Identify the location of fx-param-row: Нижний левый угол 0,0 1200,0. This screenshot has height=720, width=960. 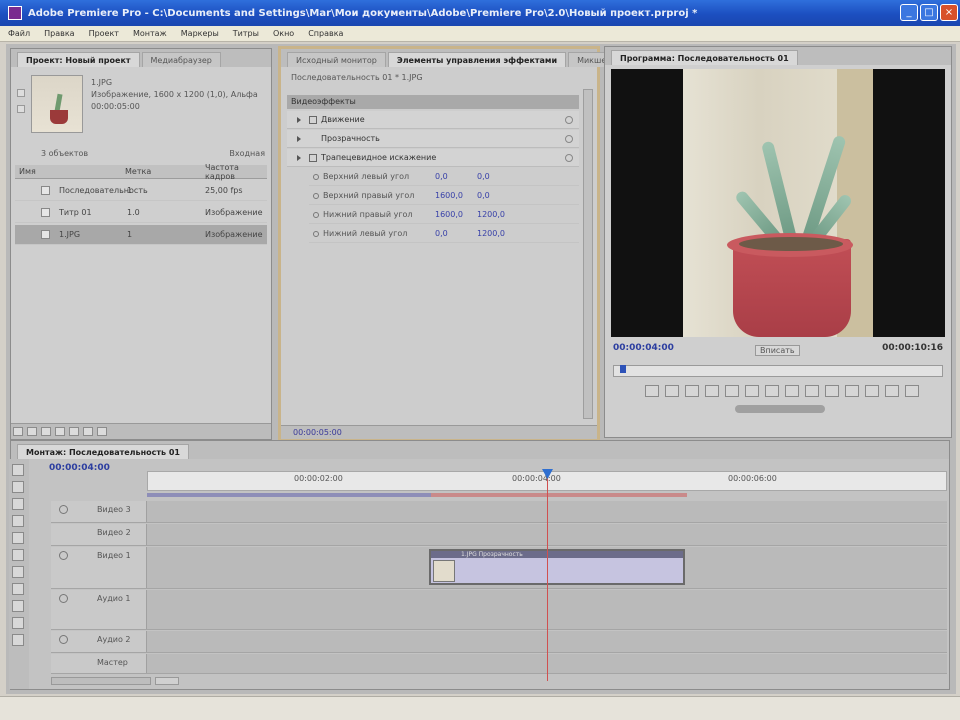
(444, 234).